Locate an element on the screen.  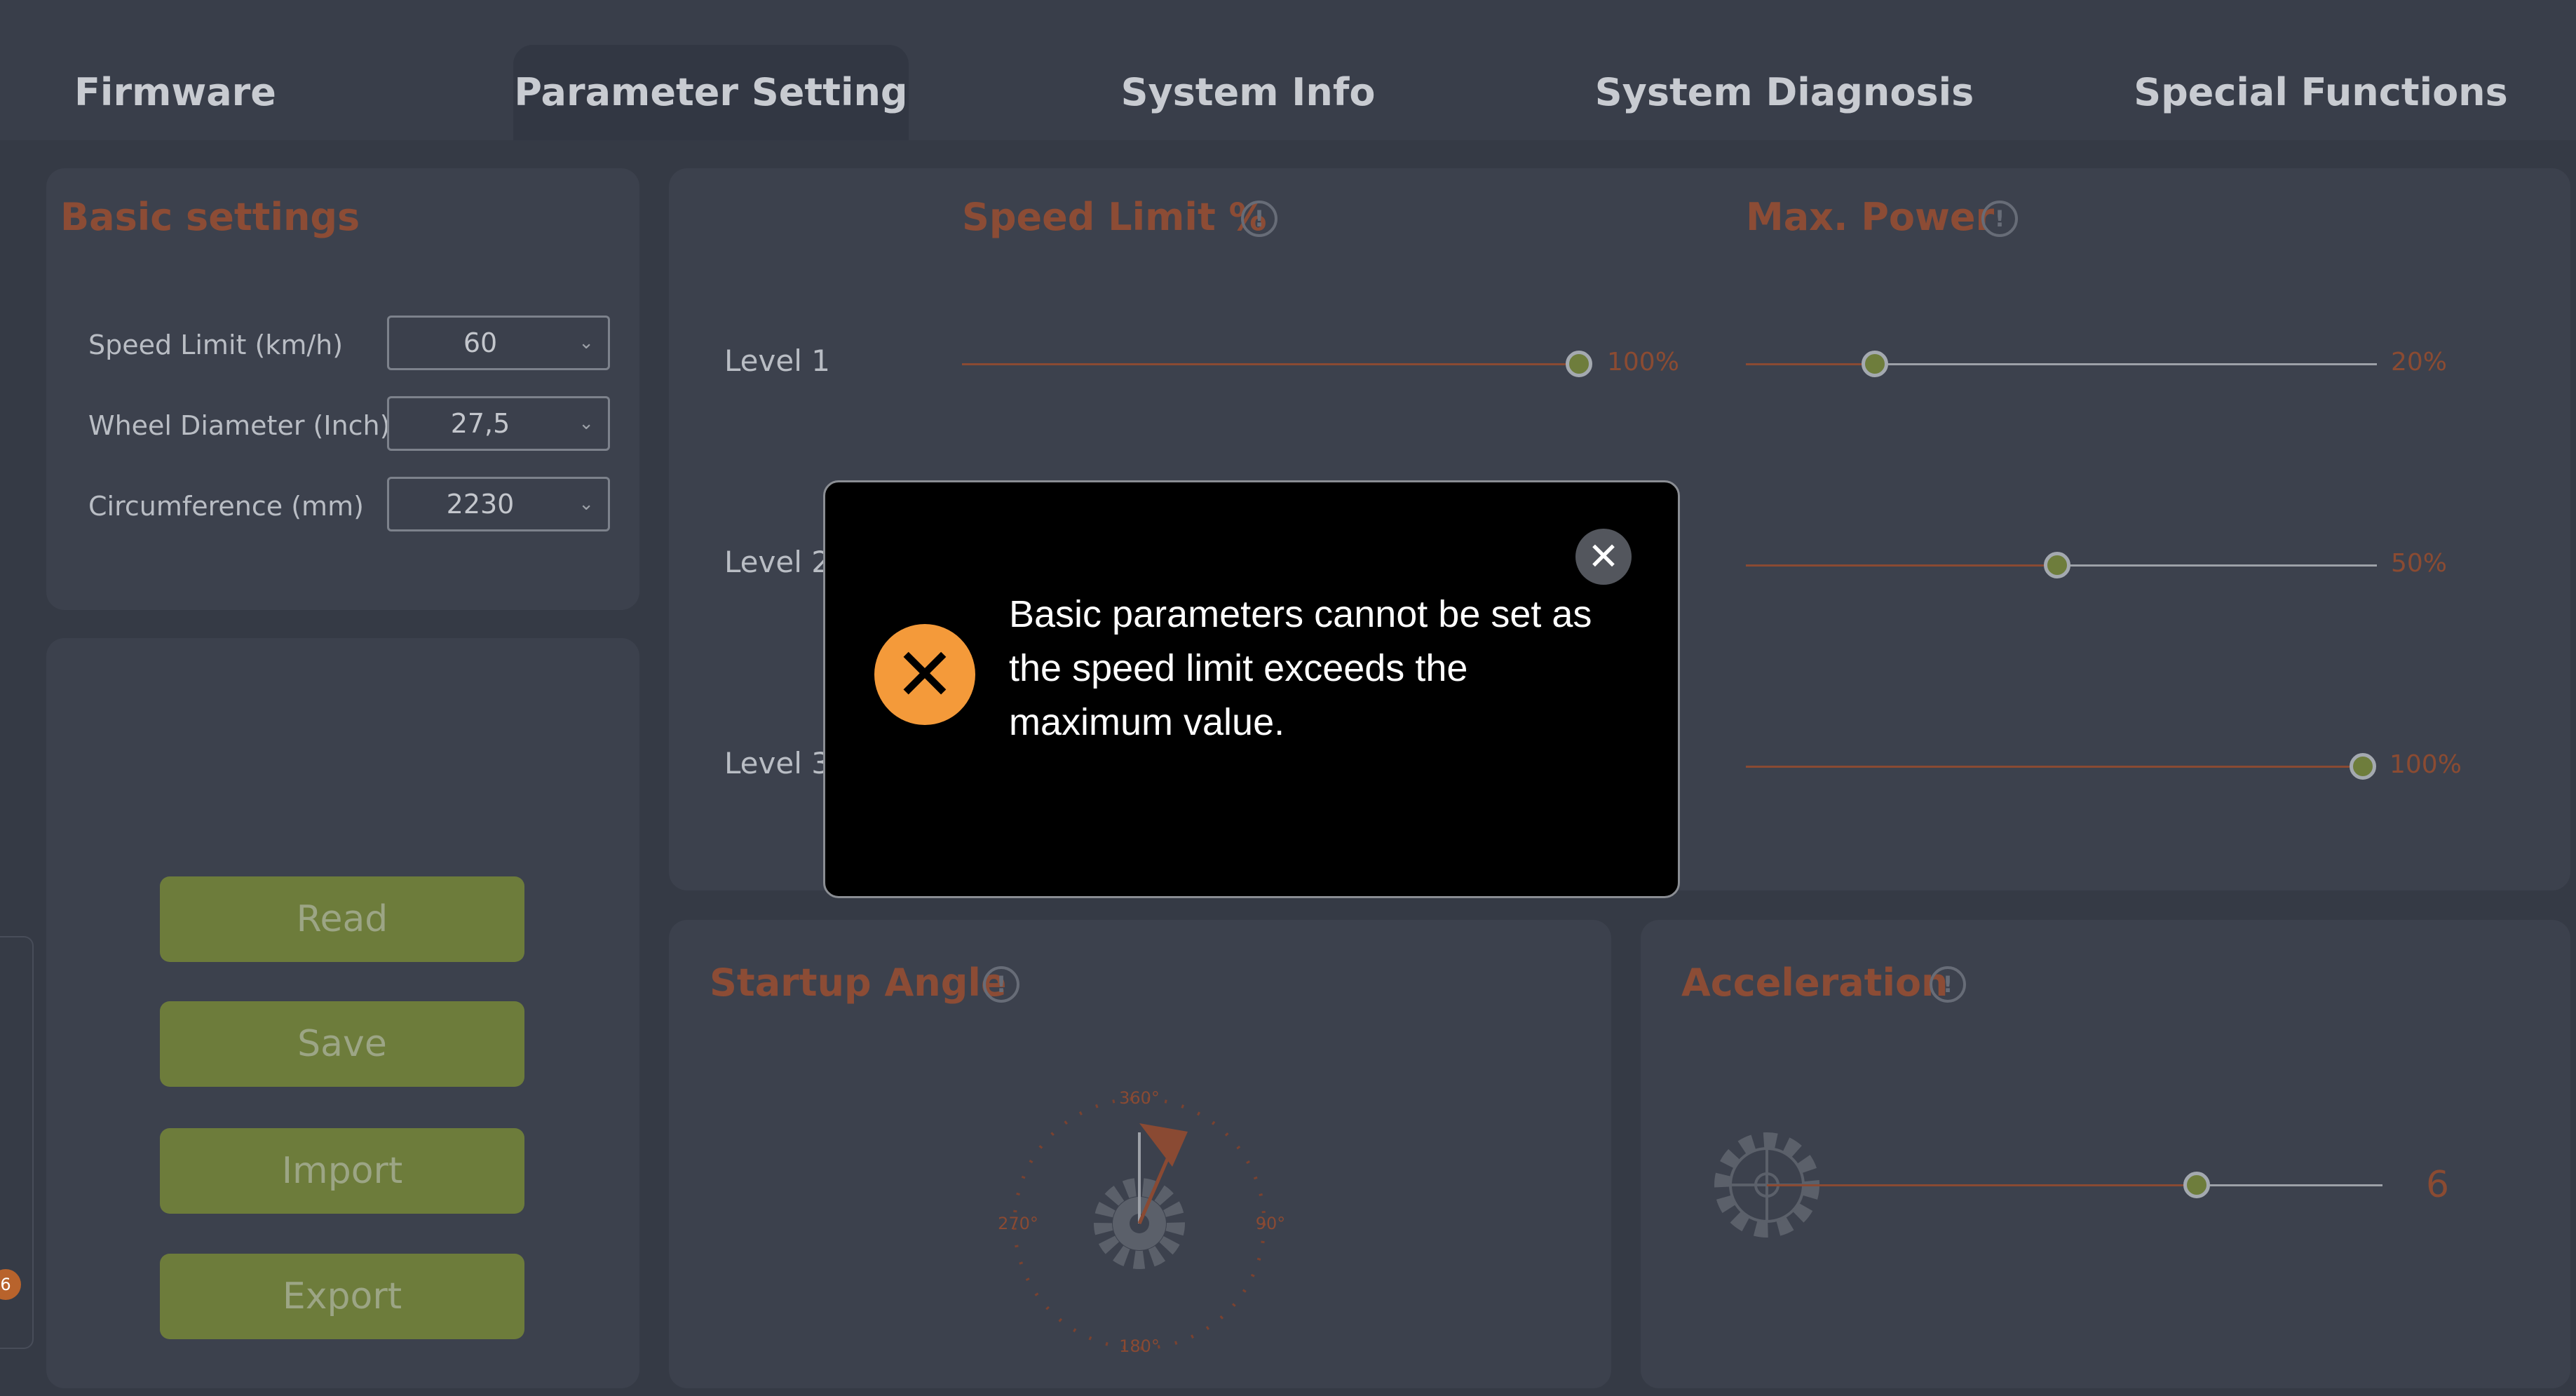
angle-tick-bottom: 180° is located at coordinates (1139, 1346).